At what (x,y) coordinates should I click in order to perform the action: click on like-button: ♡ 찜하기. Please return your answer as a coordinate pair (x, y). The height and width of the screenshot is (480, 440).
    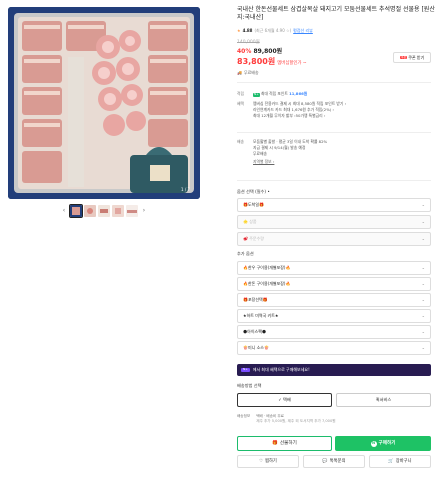
    Looking at the image, I should click on (268, 461).